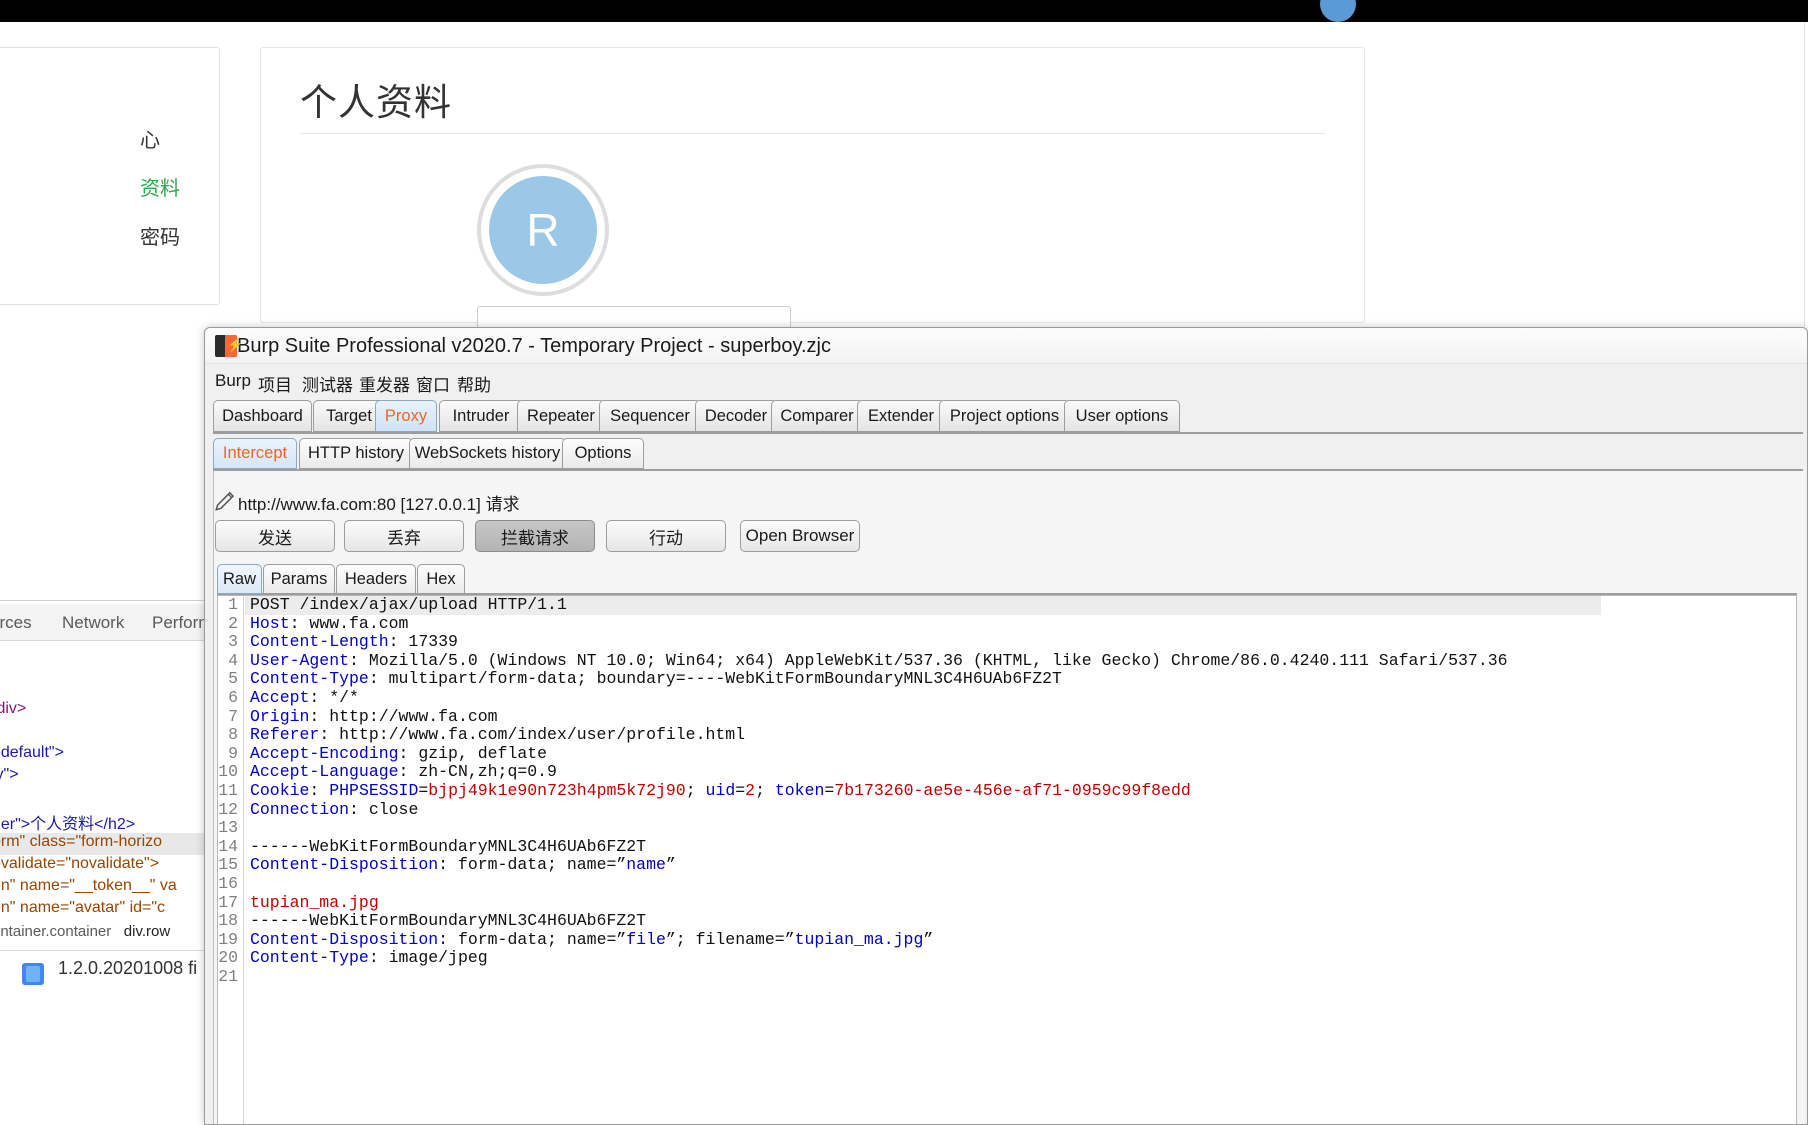  Describe the element at coordinates (730, 939) in the screenshot. I see `code-token: ”; filename=”` at that location.